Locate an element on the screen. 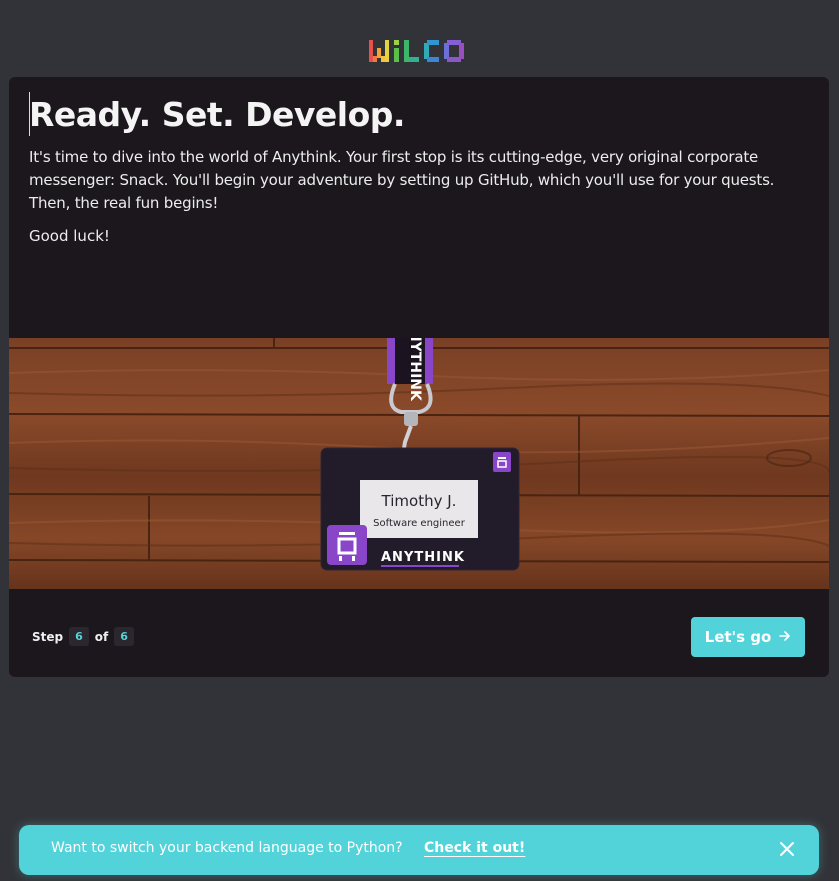 Image resolution: width=839 pixels, height=881 pixels. wilco-logo-pixels is located at coordinates (416, 51).